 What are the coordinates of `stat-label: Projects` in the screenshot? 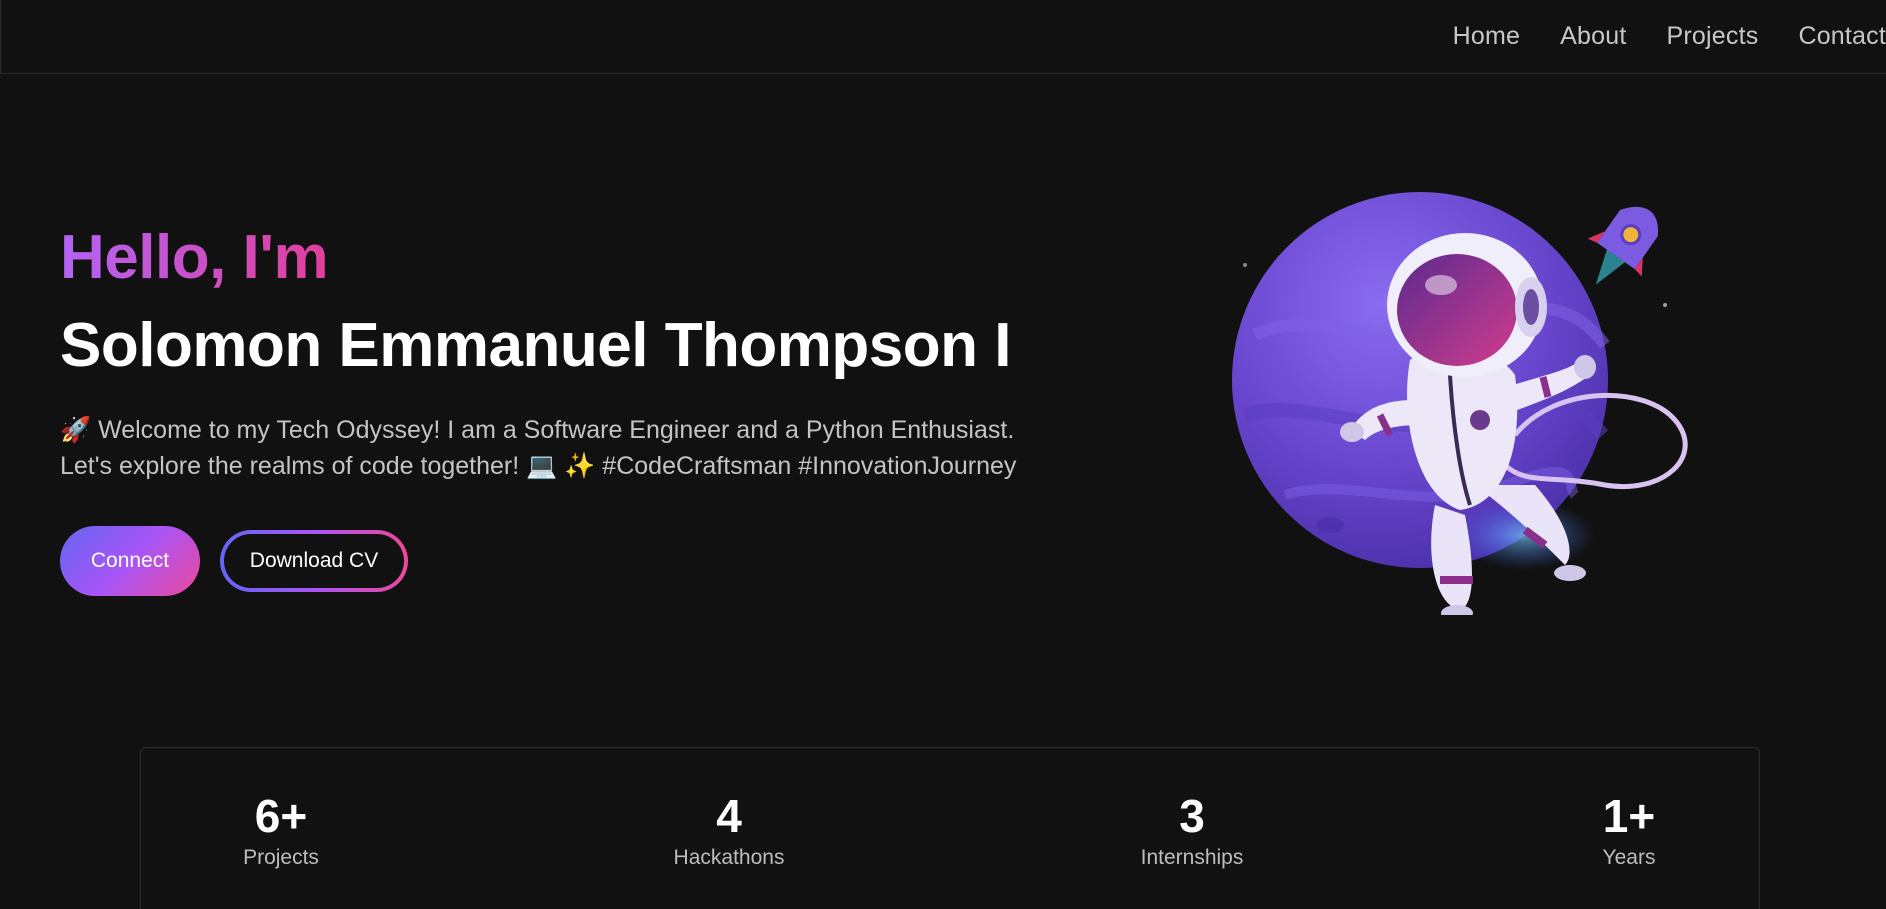 It's located at (281, 857).